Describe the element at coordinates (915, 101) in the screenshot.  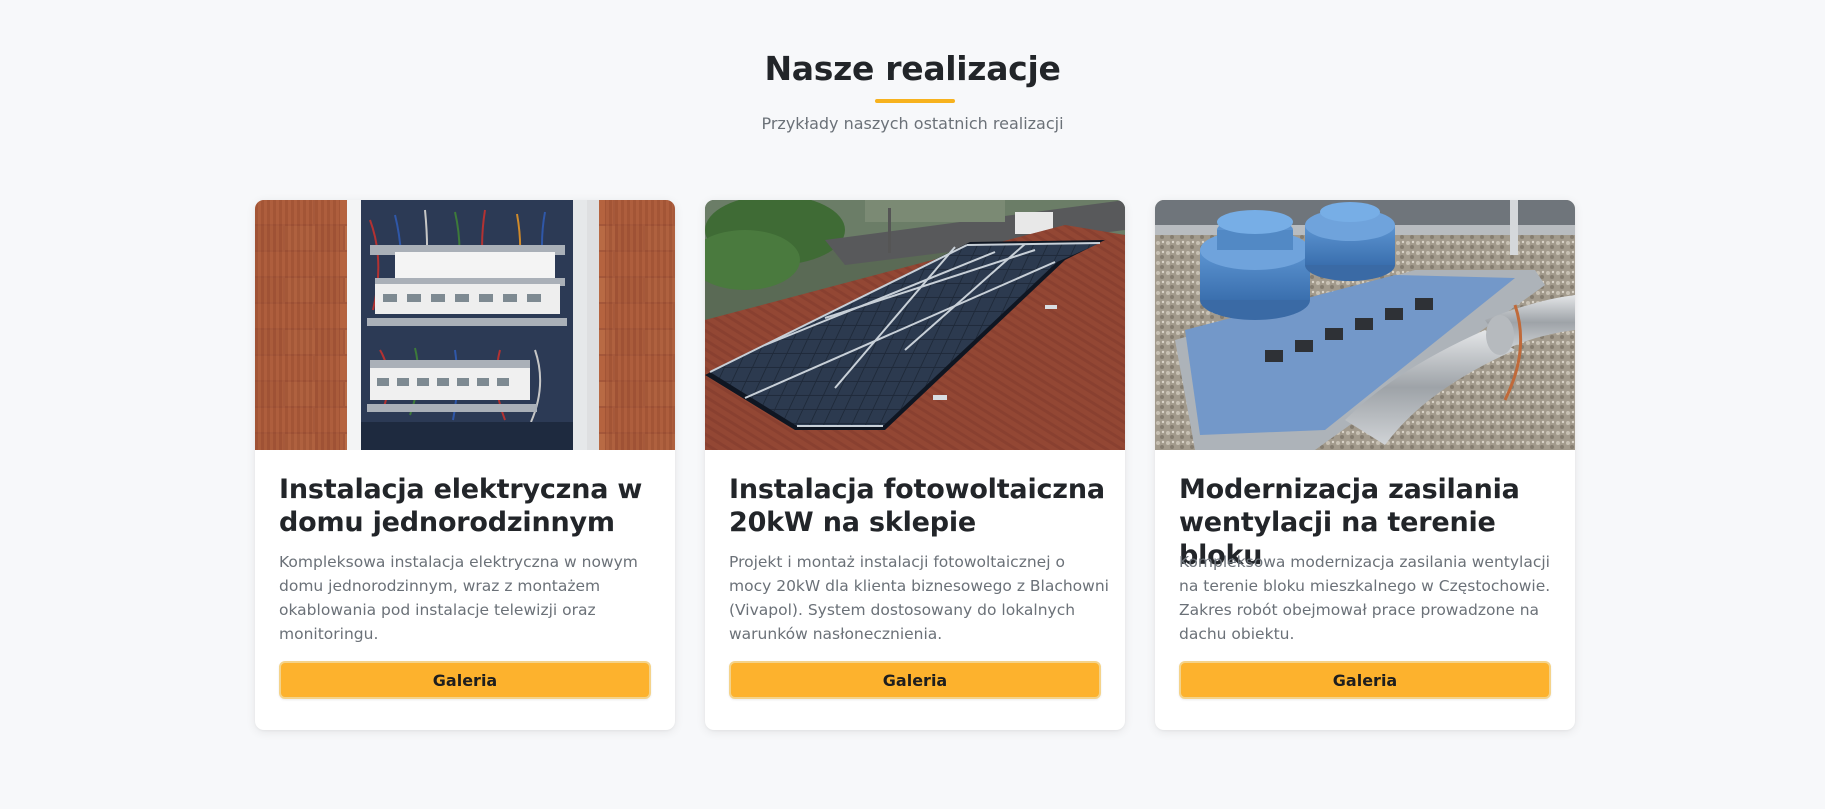
I see `title-underline` at that location.